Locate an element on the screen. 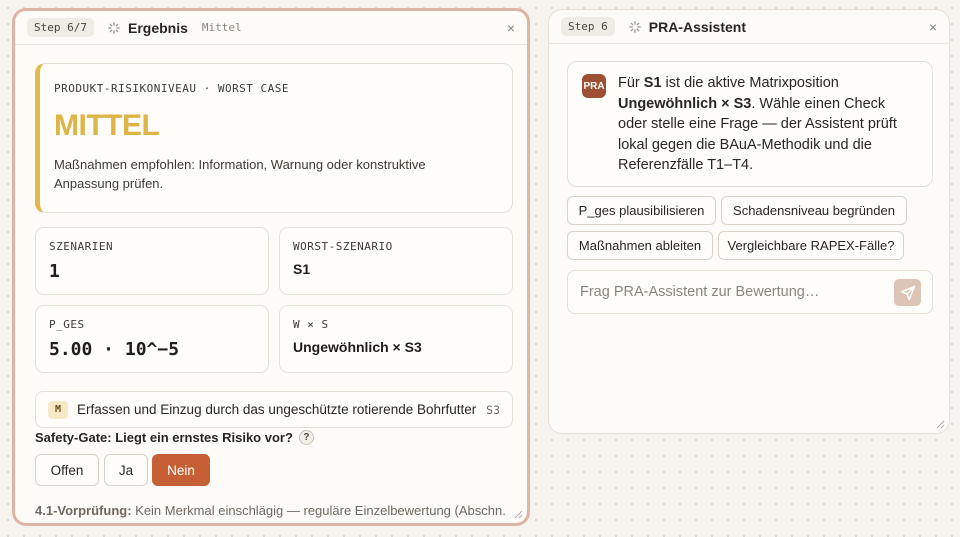 The width and height of the screenshot is (960, 537). send-icon is located at coordinates (907, 292).